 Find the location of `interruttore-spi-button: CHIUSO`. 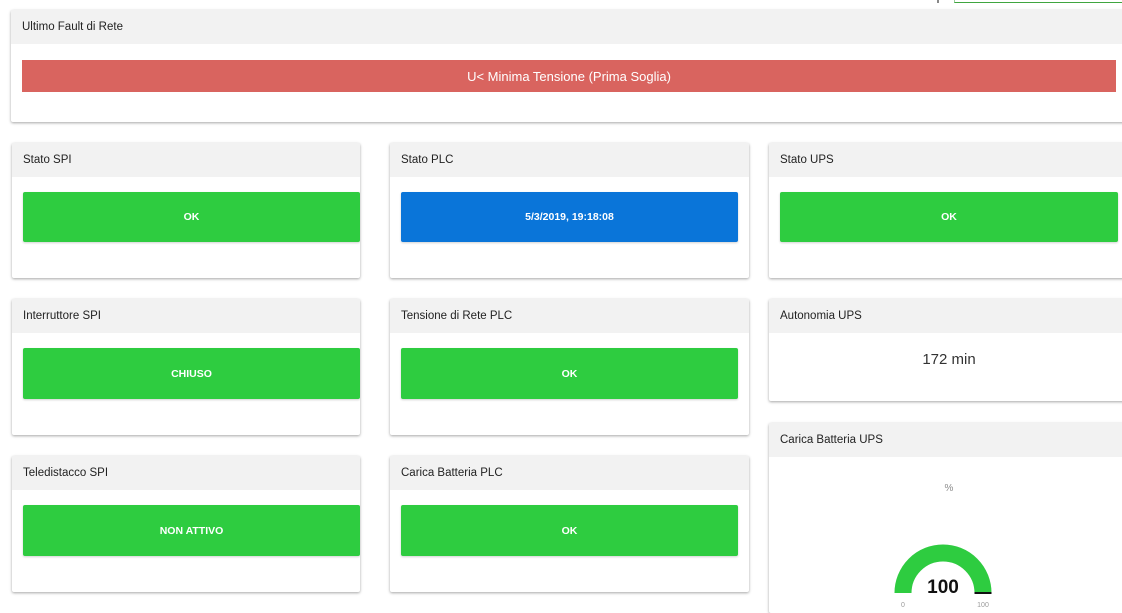

interruttore-spi-button: CHIUSO is located at coordinates (191, 373).